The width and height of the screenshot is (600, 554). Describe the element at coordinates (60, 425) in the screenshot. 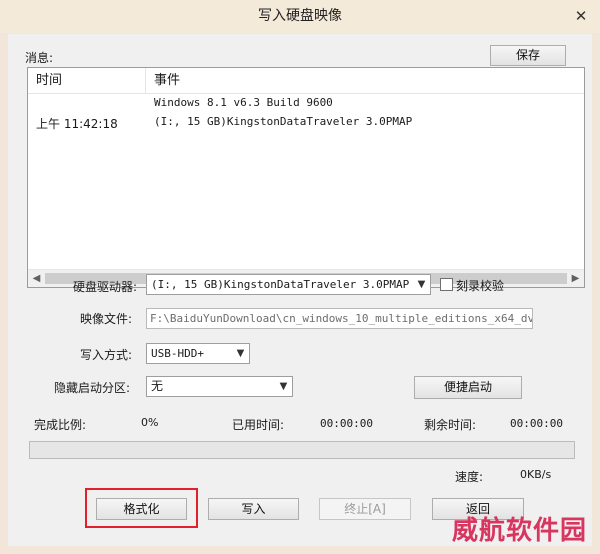

I see `complete-label: 完成比例:` at that location.